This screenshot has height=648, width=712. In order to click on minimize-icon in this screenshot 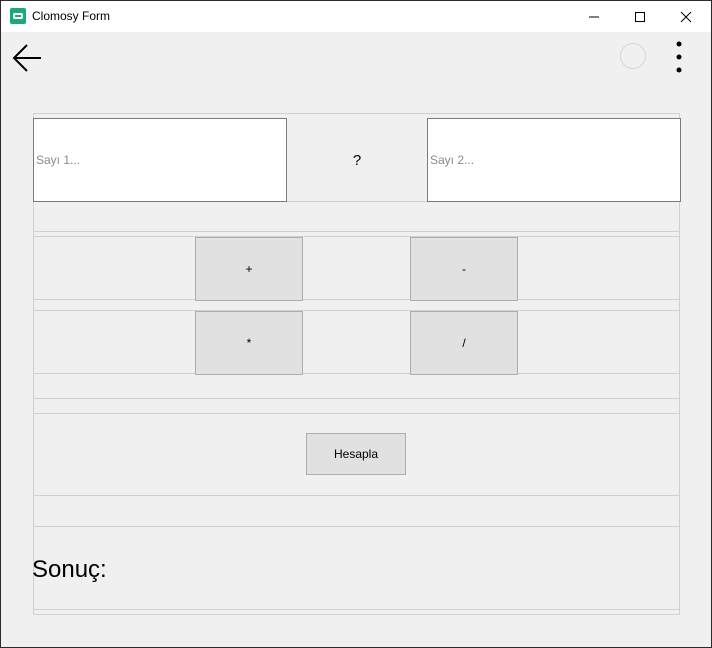, I will do `click(594, 17)`.